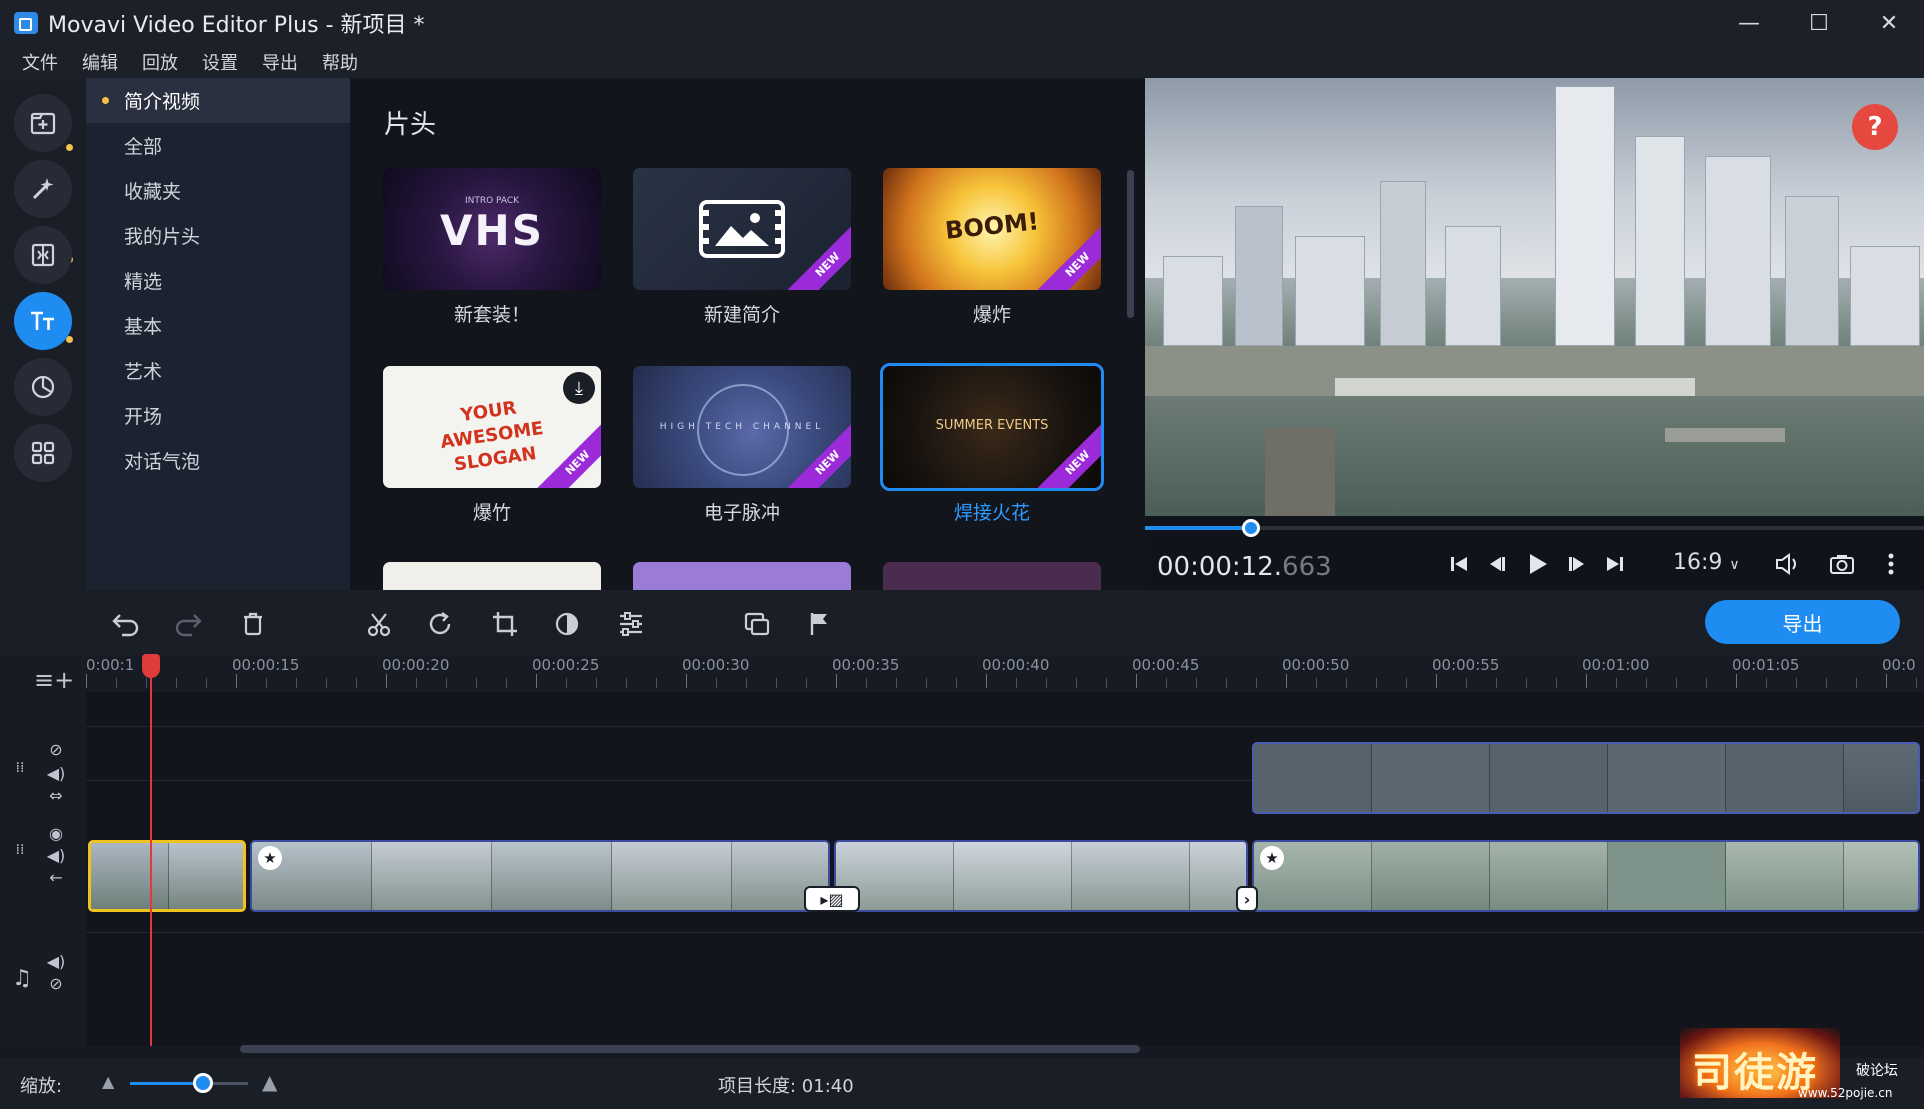  I want to click on aspect-ratio-dropdown: 16:9 ∨, so click(1706, 562).